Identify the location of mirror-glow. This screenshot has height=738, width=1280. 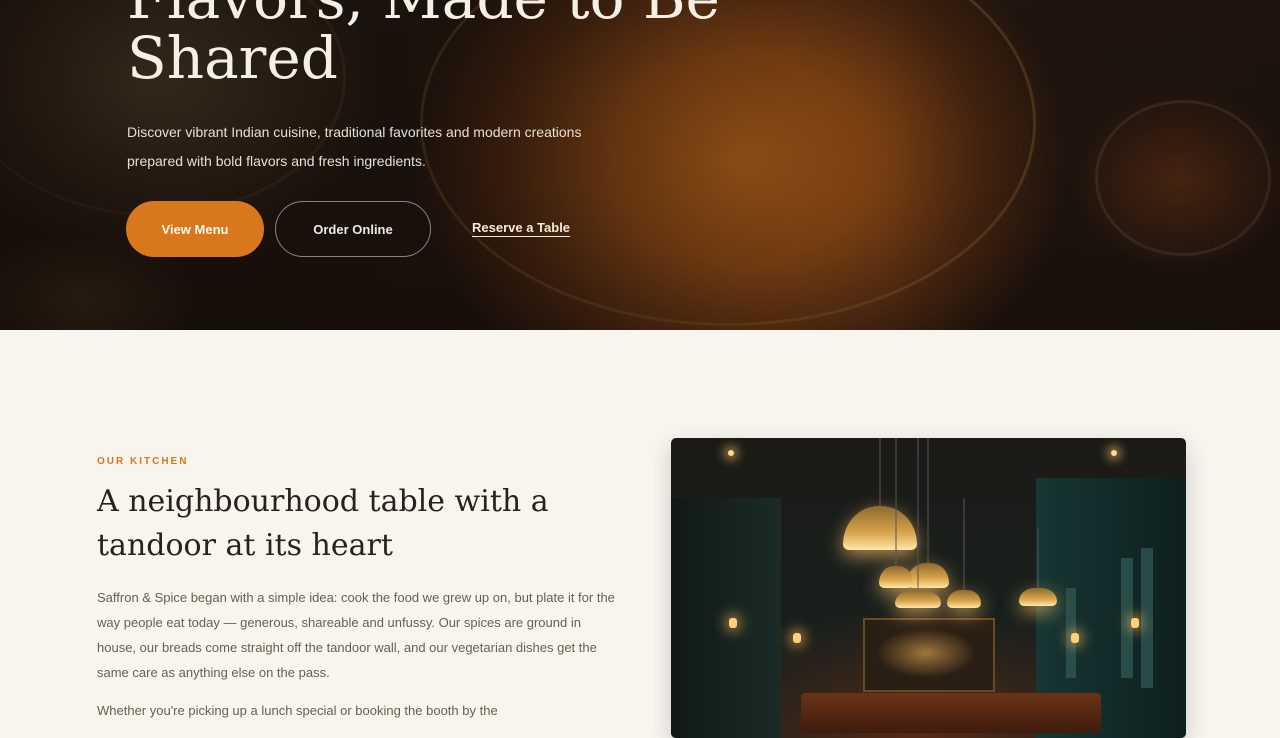
(926, 653).